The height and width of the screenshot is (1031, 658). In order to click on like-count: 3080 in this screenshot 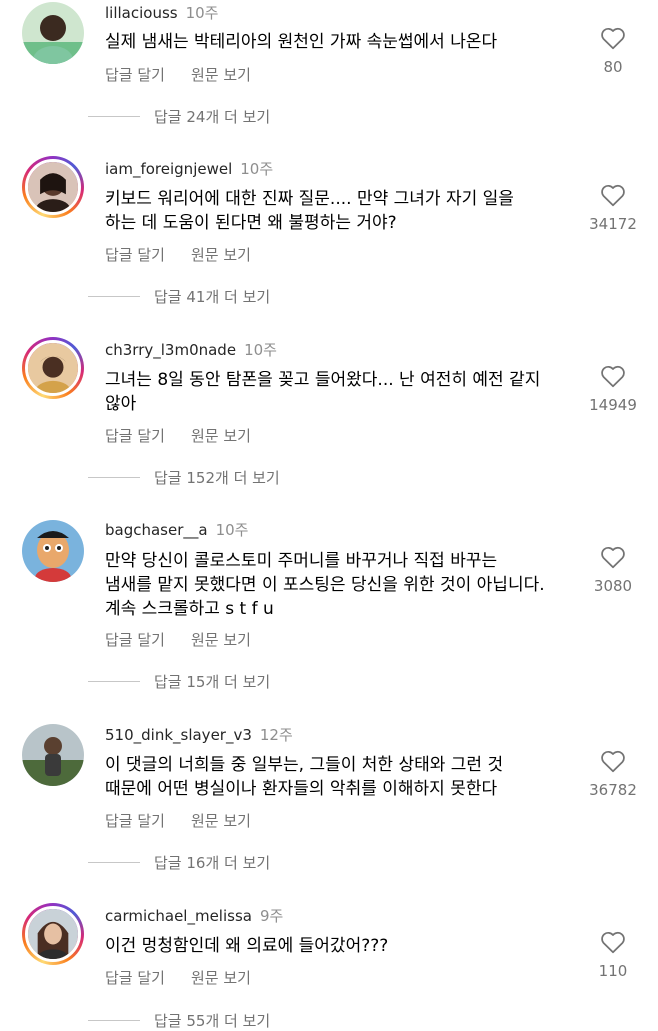, I will do `click(613, 586)`.